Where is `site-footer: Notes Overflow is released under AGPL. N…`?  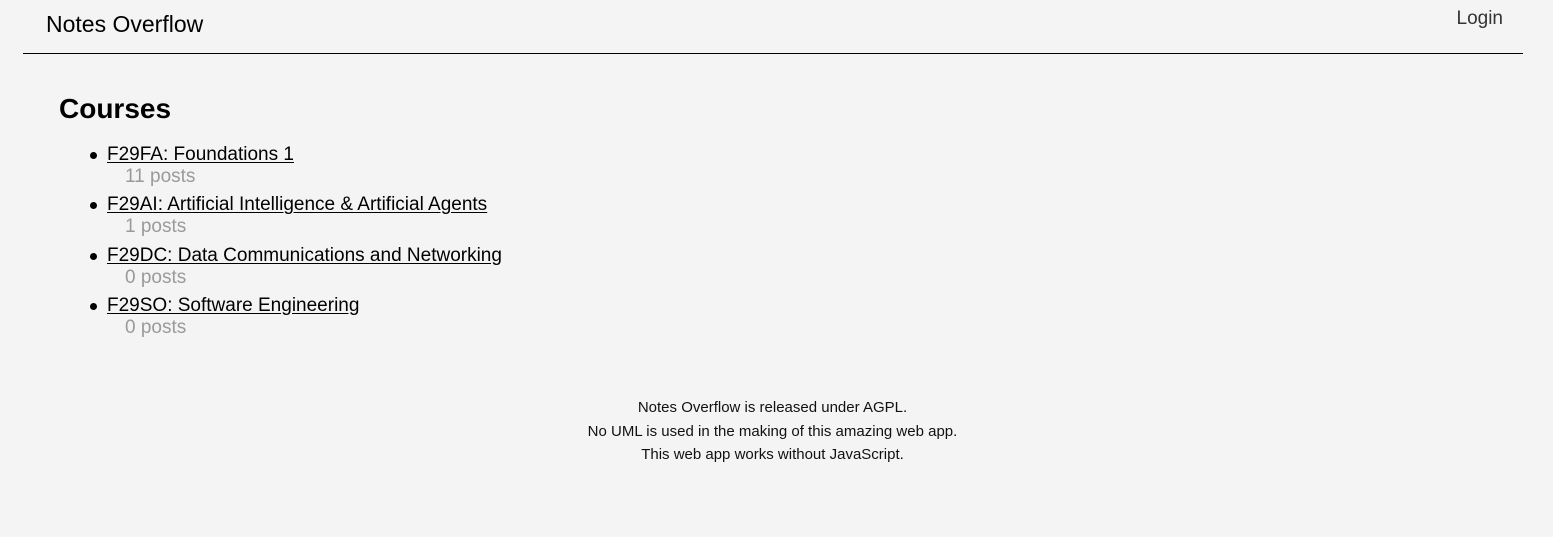
site-footer: Notes Overflow is released under AGPL. N… is located at coordinates (772, 431).